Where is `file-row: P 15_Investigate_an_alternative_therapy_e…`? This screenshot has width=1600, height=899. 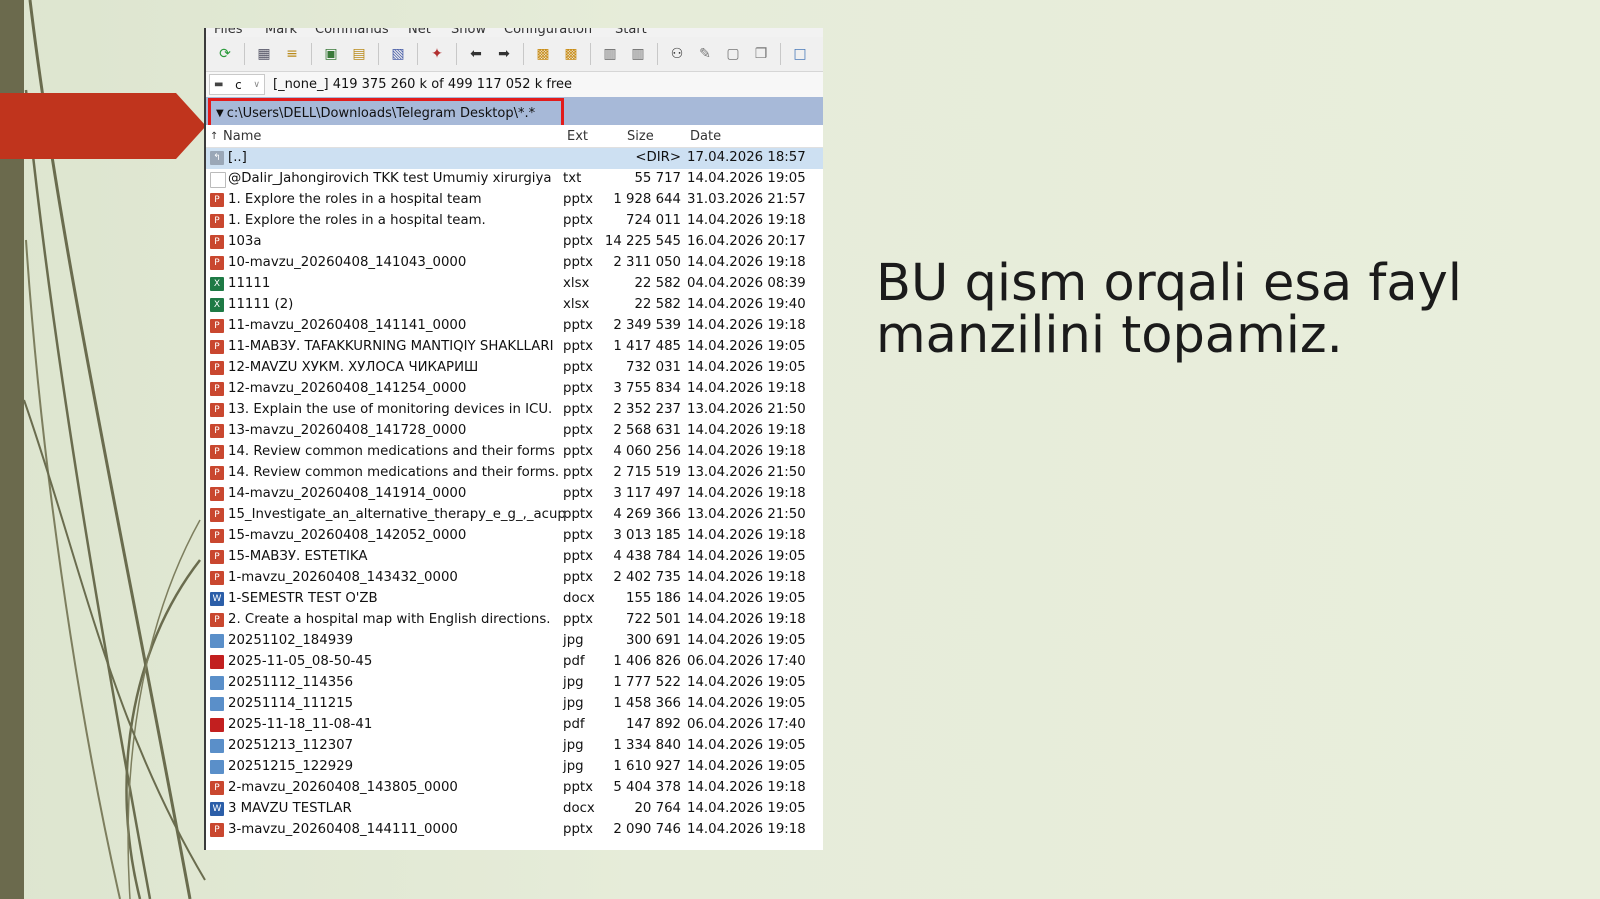
file-row: P 15_Investigate_an_alternative_therapy_e… is located at coordinates (514, 515).